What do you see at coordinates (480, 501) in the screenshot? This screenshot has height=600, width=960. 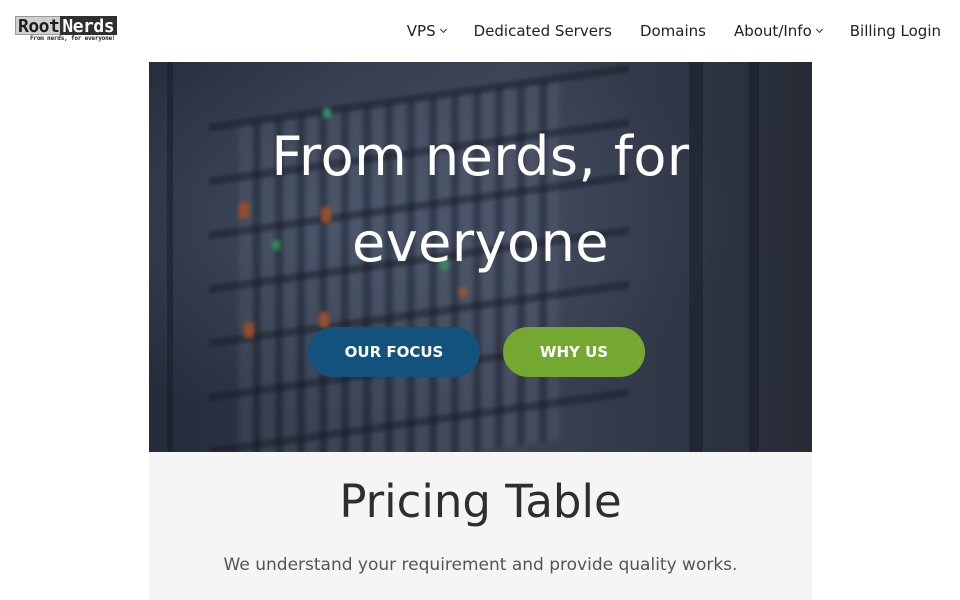 I see `pricing-title: Pricing Table` at bounding box center [480, 501].